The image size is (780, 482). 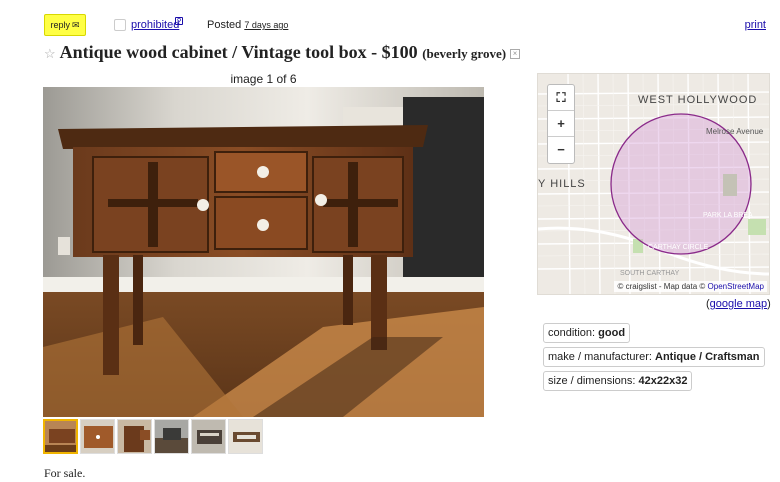 I want to click on thumbnail-3-image, so click(x=134, y=436).